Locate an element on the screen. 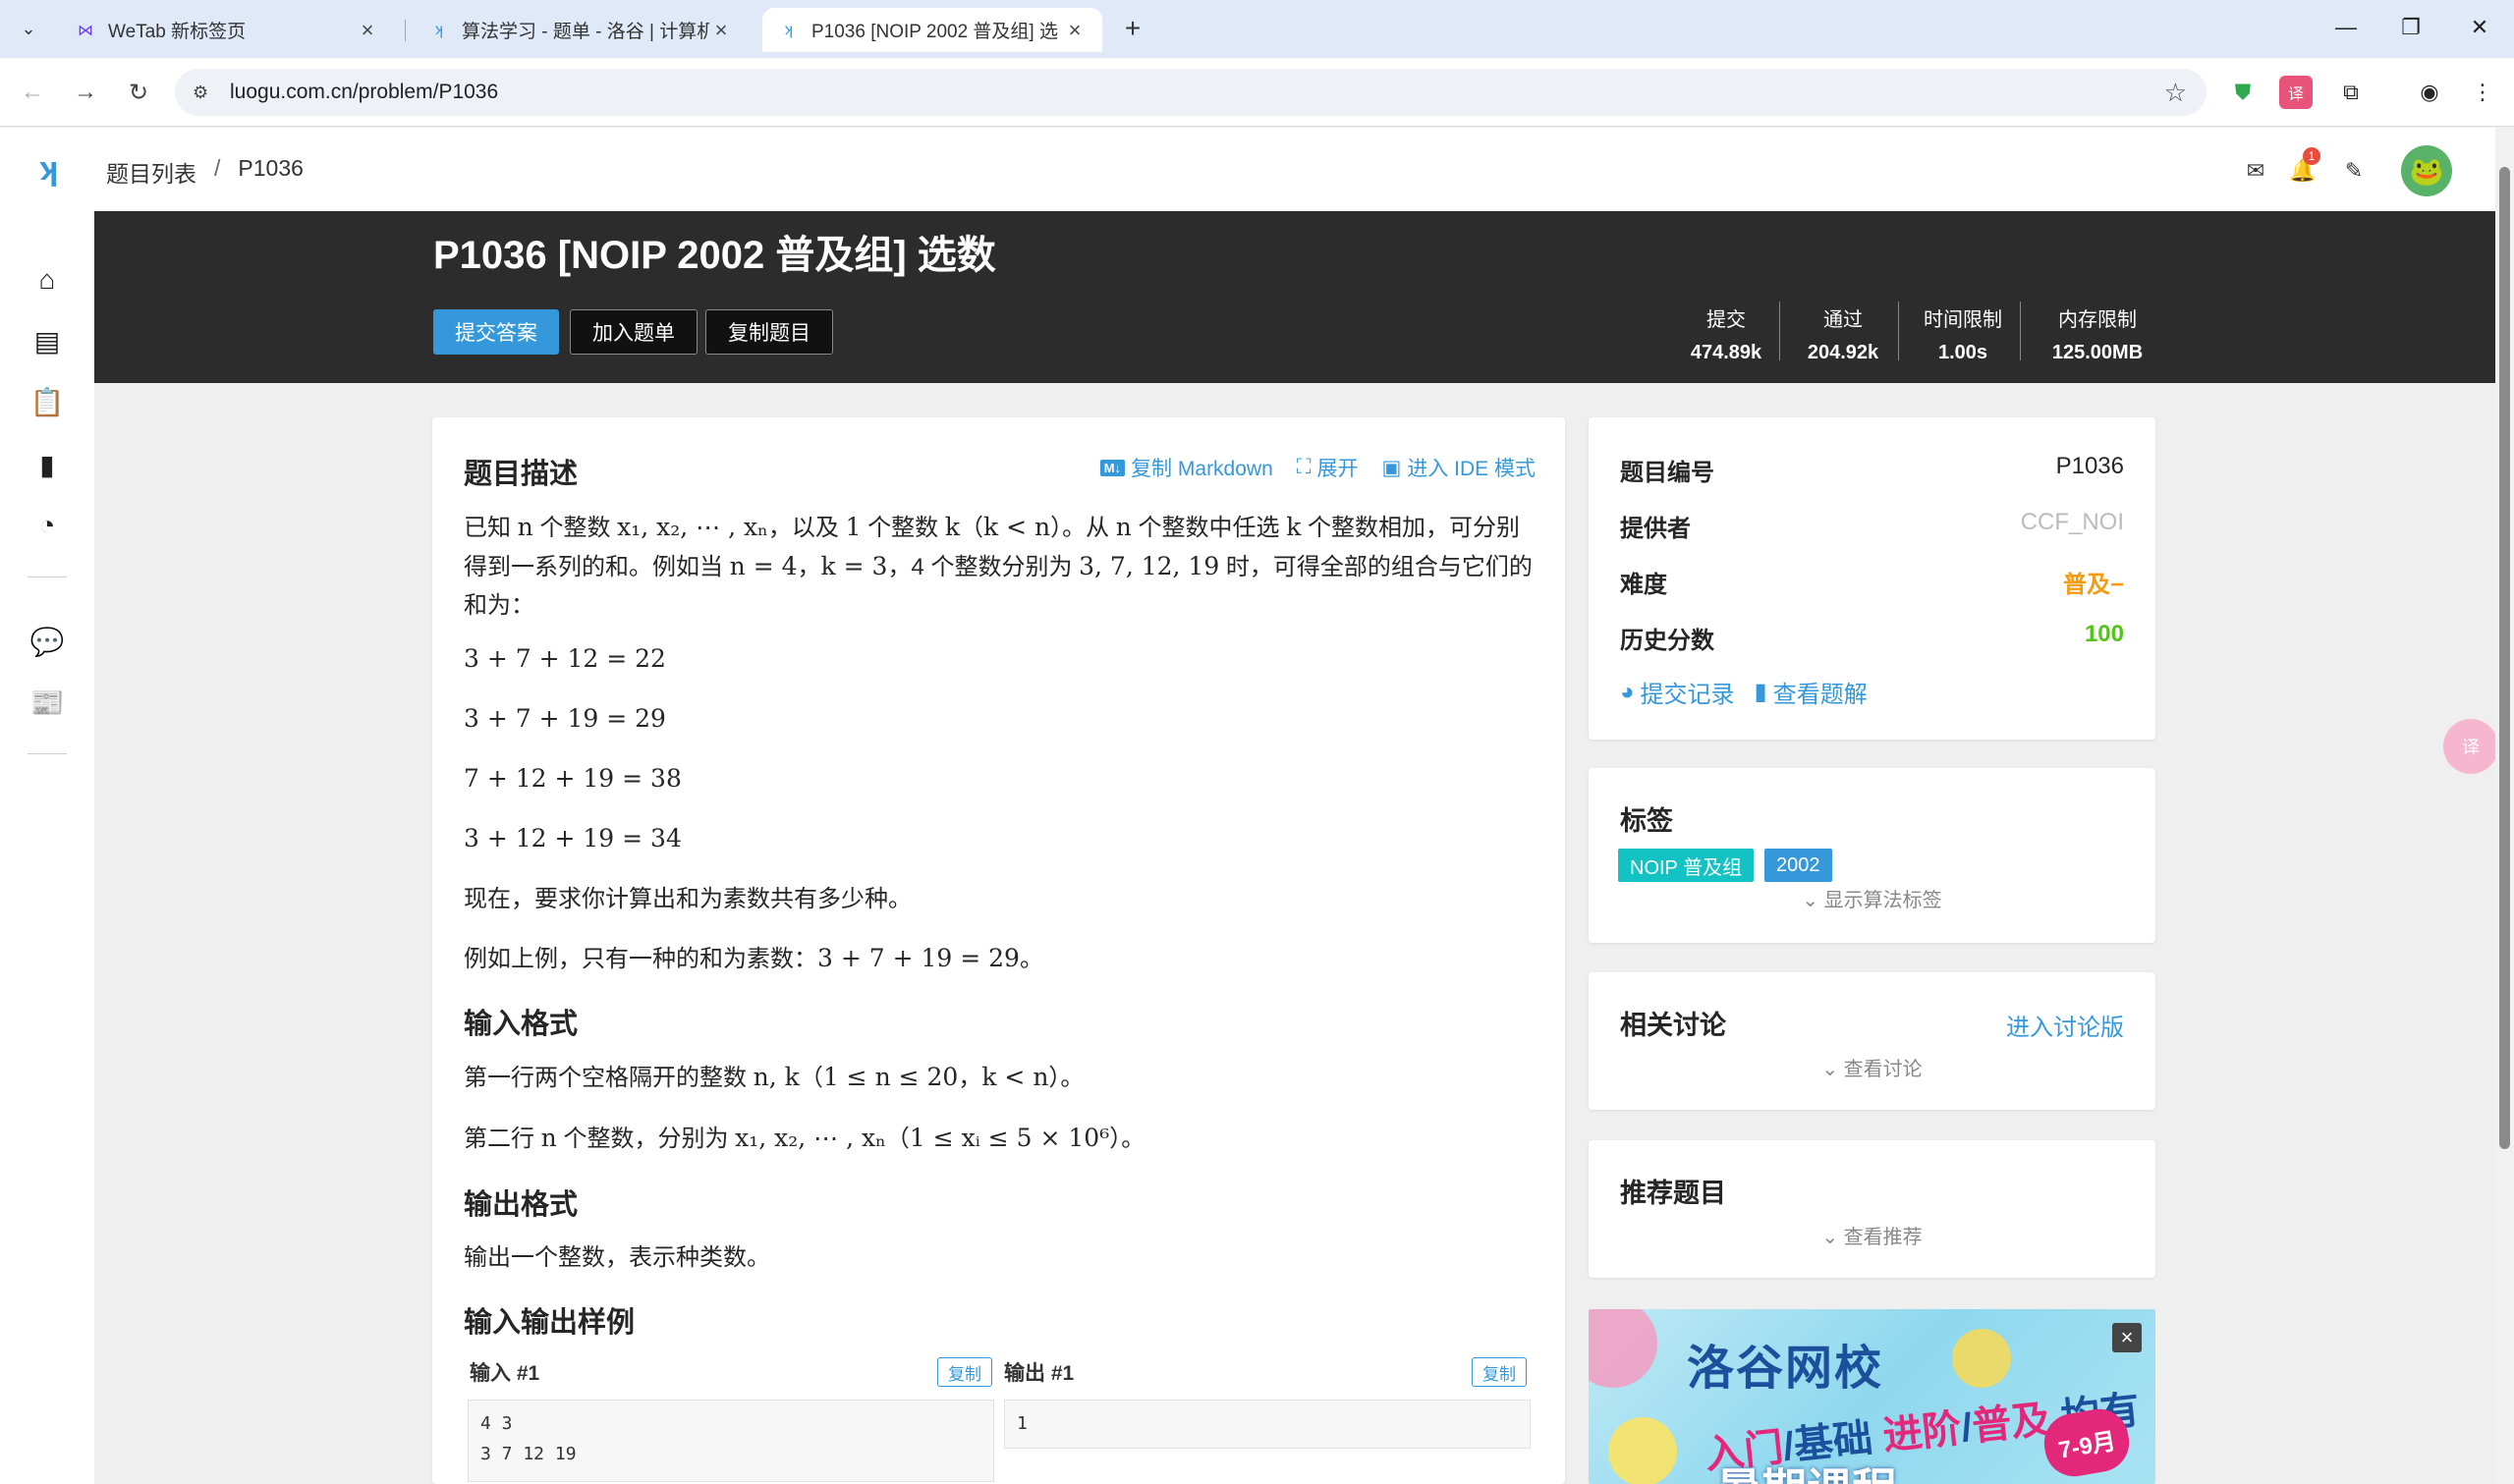 This screenshot has height=1484, width=2514. add-to-list-button: 加入题单 is located at coordinates (634, 332).